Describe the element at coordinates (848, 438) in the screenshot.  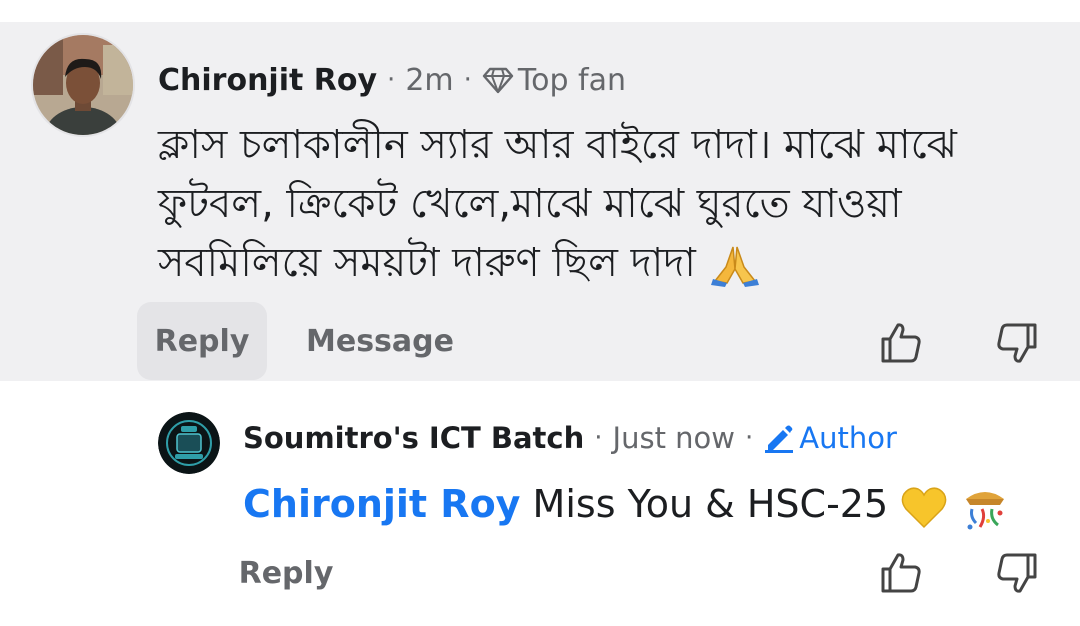
I see `badge-label: Author` at that location.